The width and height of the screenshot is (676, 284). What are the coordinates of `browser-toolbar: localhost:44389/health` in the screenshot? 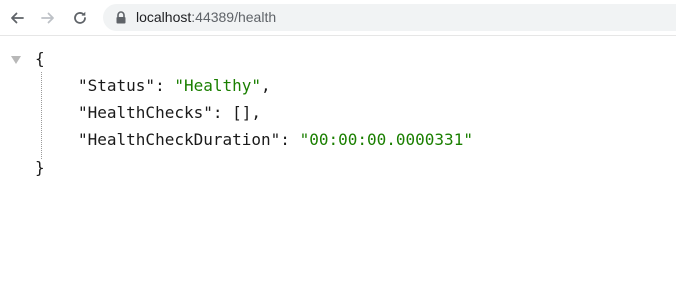 It's located at (338, 18).